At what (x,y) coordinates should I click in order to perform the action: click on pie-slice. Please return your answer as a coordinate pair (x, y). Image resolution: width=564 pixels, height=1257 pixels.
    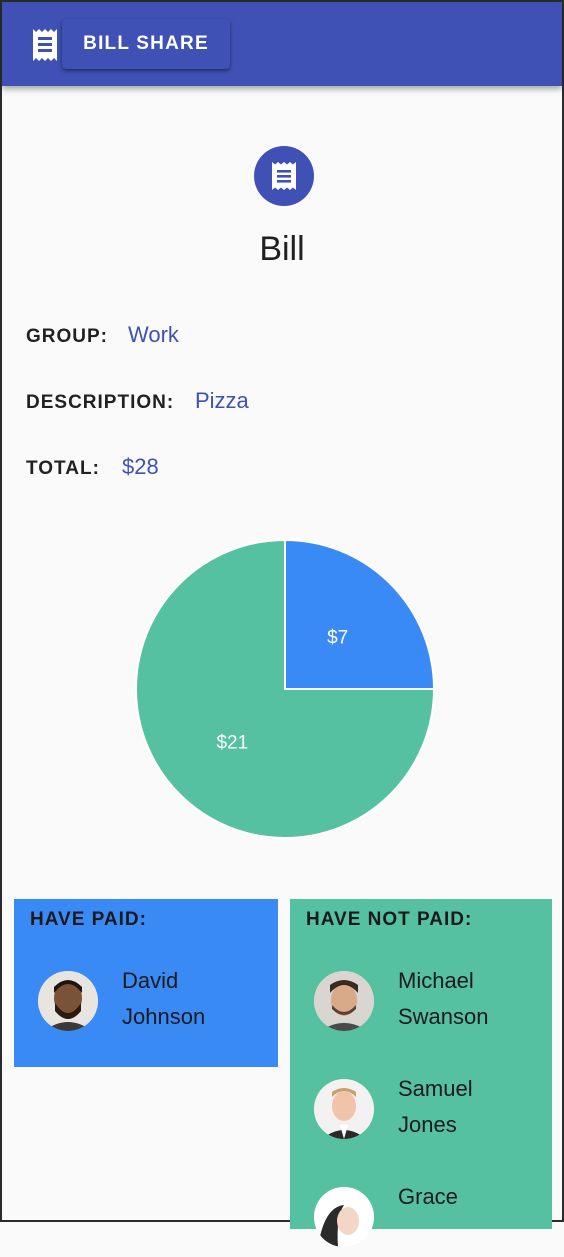
    Looking at the image, I should click on (360, 614).